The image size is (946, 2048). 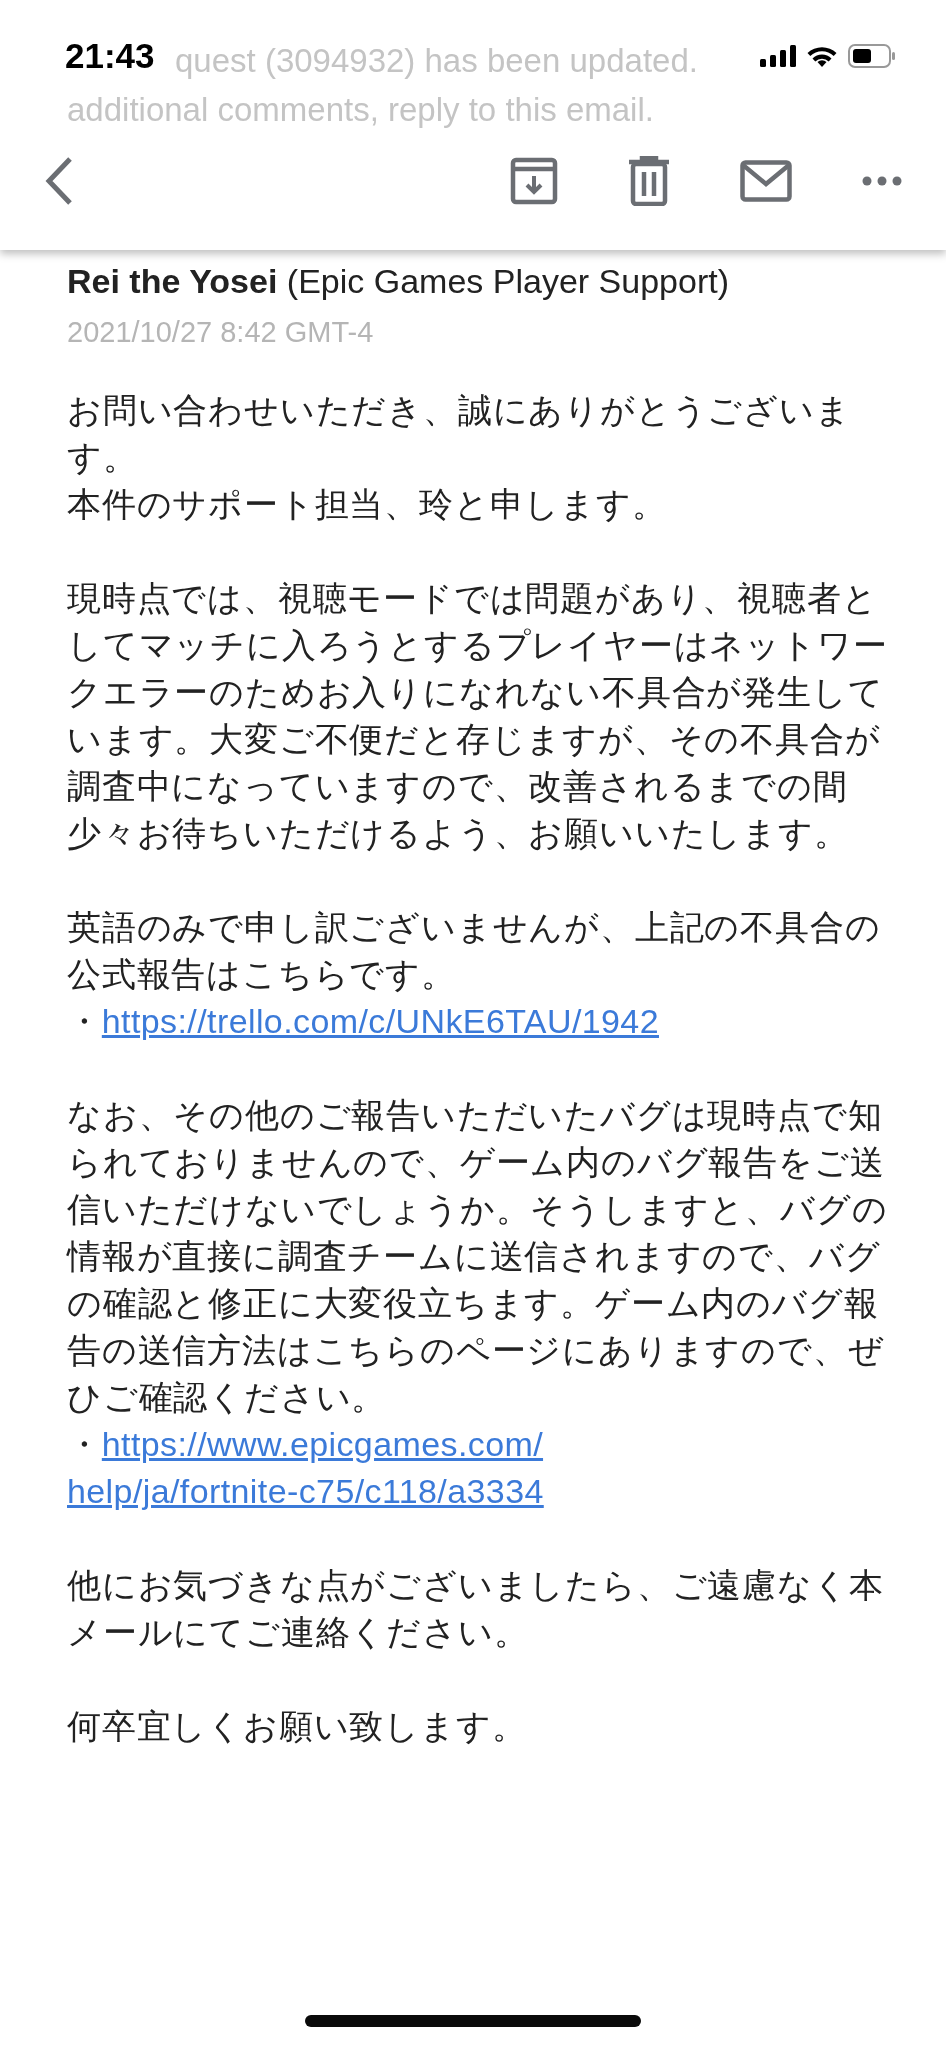 I want to click on email-text: quest (3094932) has been updated., so click(x=436, y=61).